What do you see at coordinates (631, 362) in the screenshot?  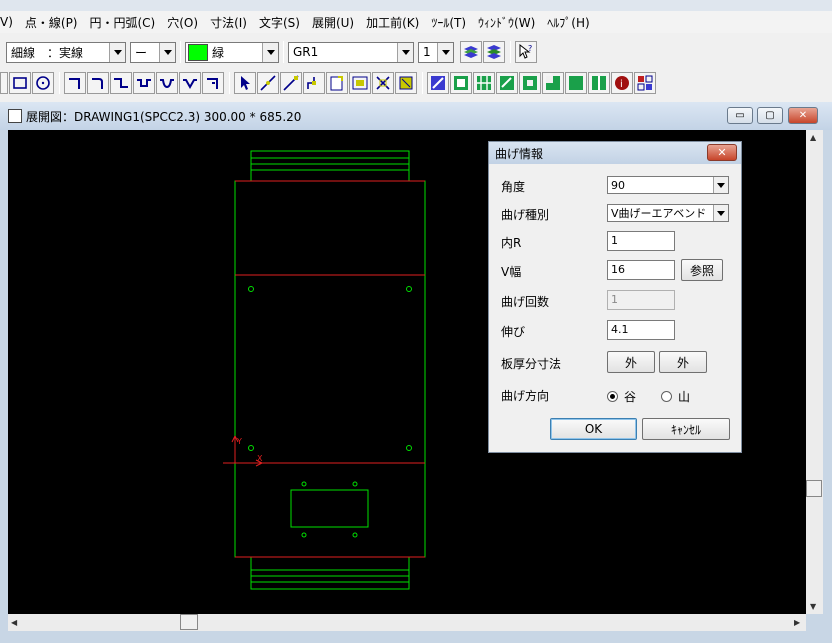 I see `thickness-outer-button-1: 外` at bounding box center [631, 362].